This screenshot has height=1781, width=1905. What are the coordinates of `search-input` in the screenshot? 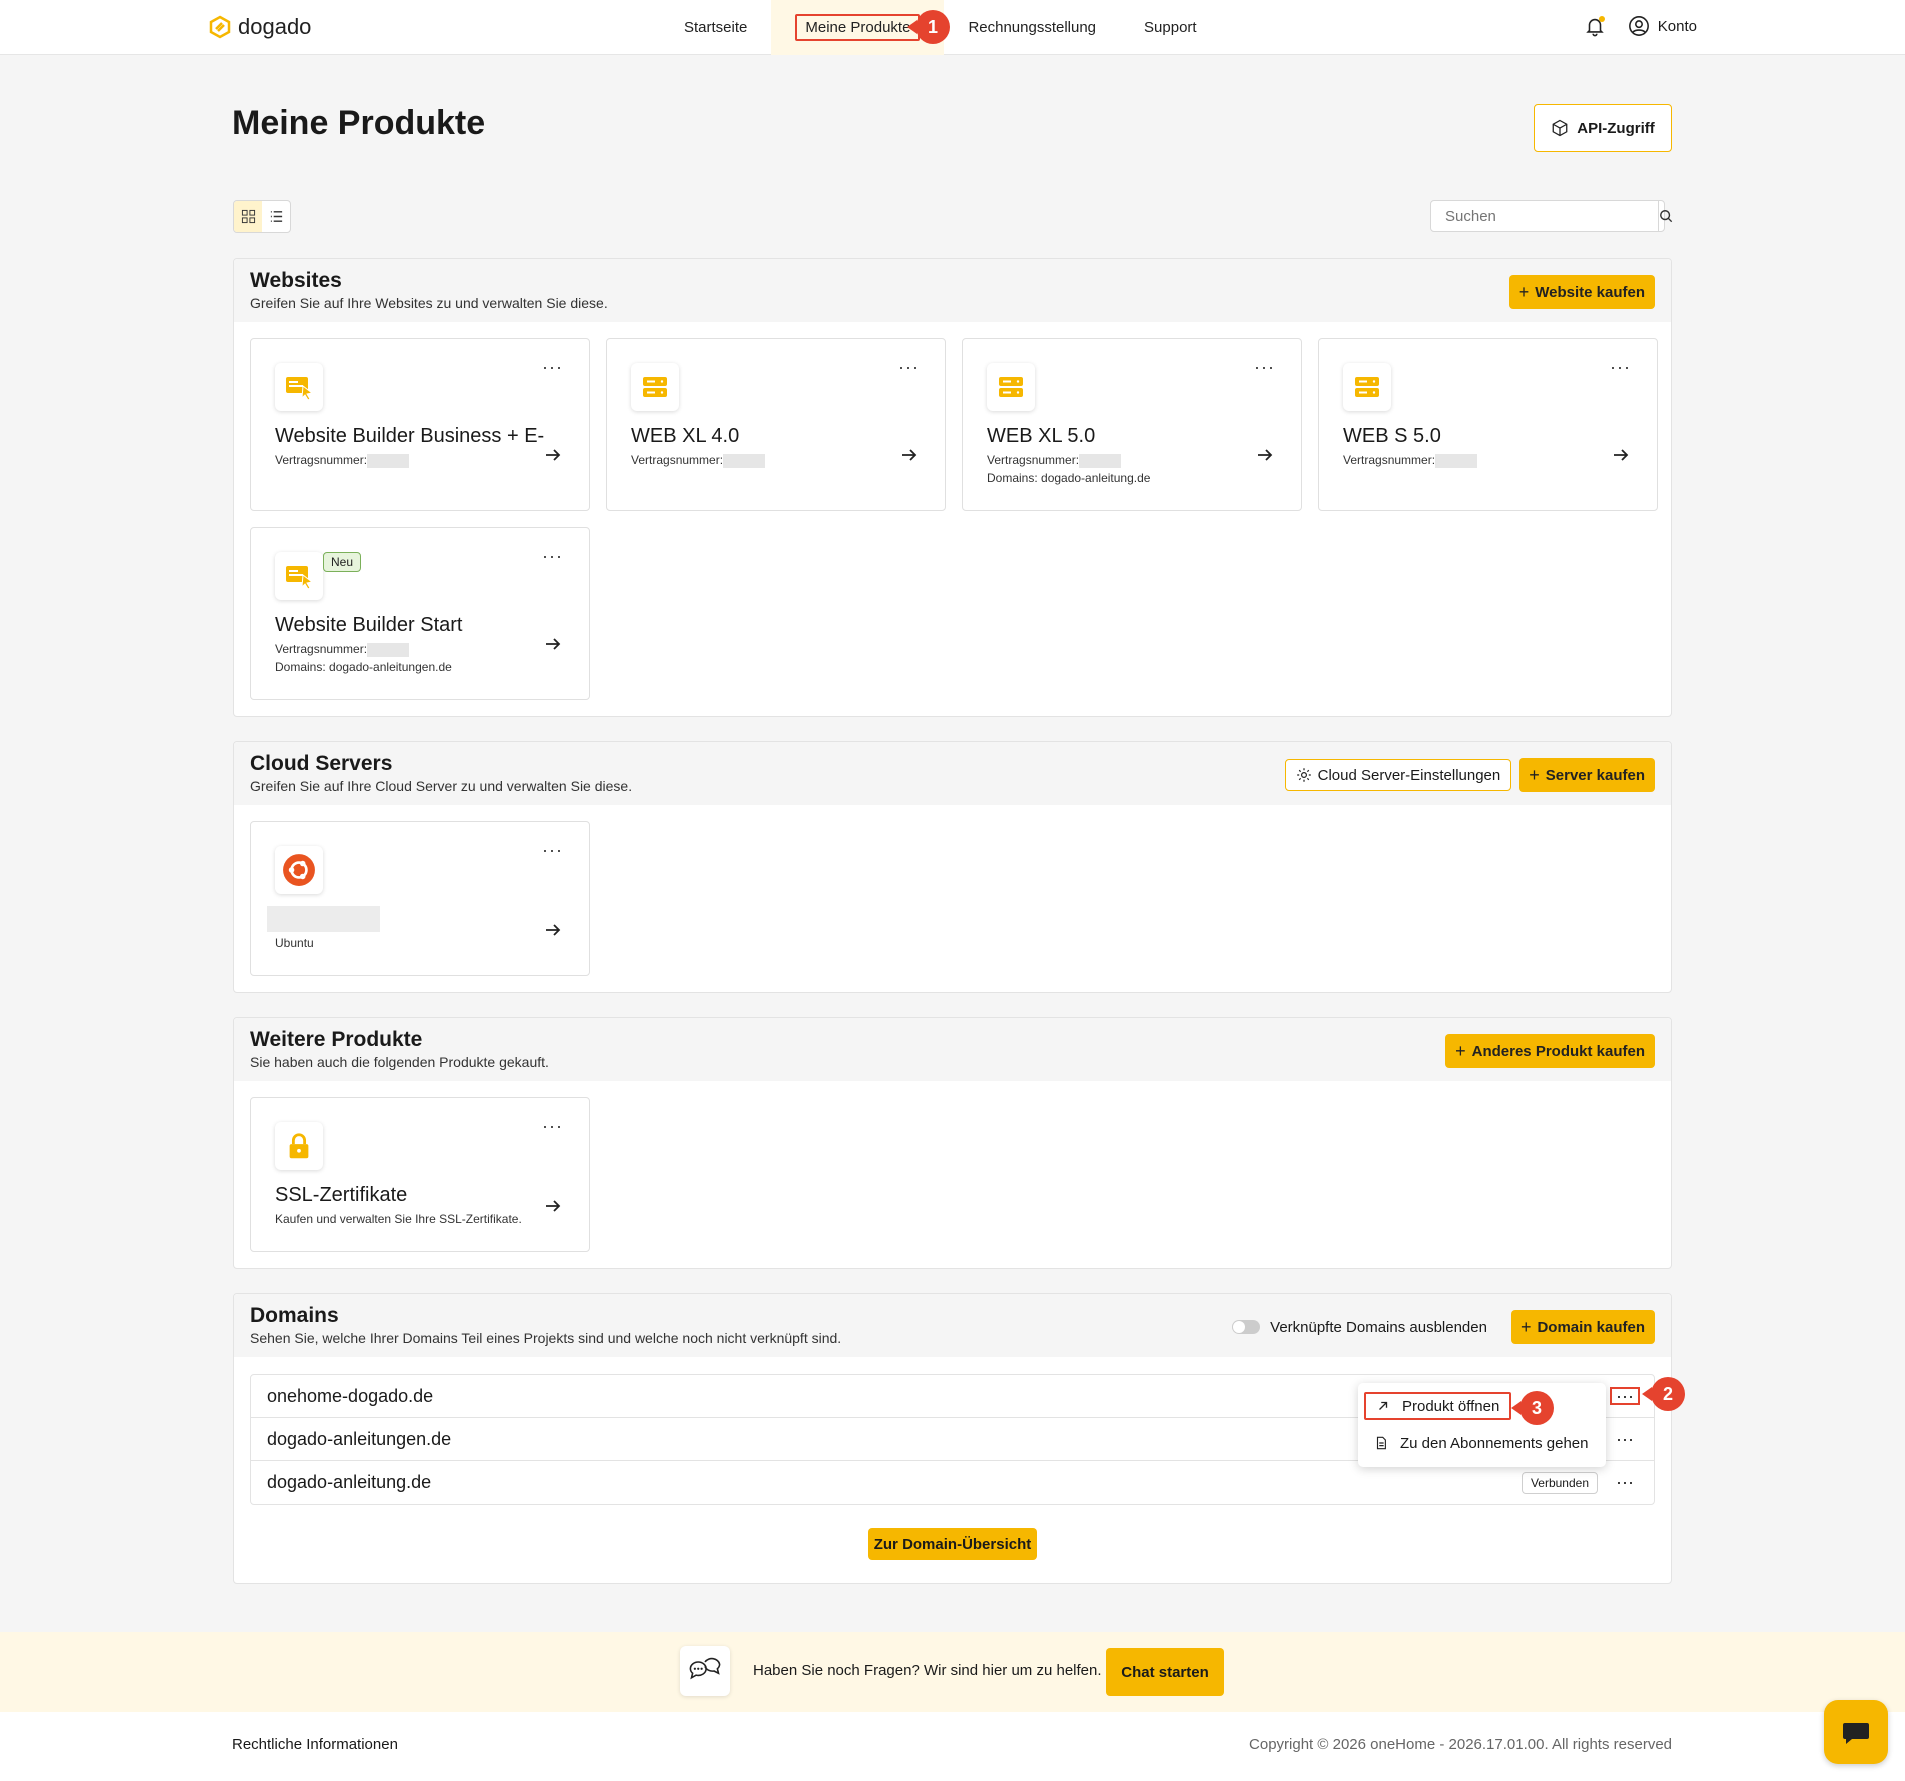 It's located at (1544, 216).